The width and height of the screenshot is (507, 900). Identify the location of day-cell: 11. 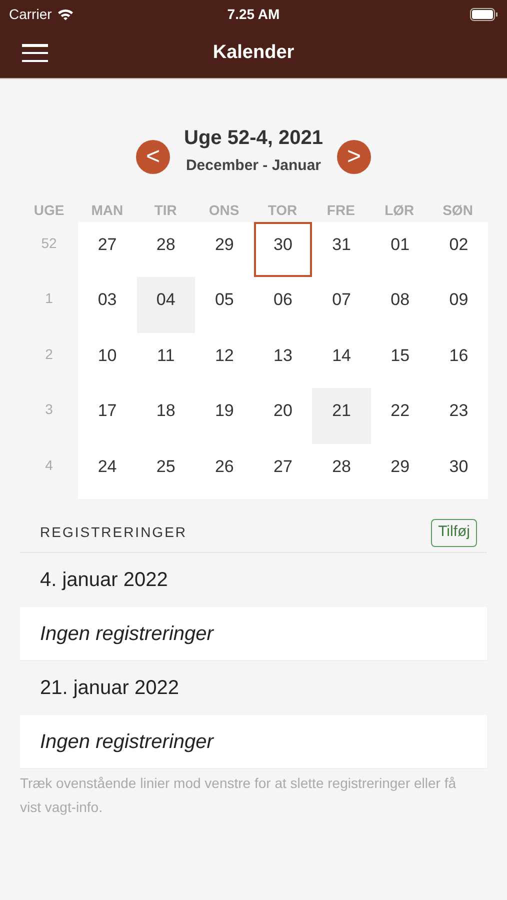
(166, 360).